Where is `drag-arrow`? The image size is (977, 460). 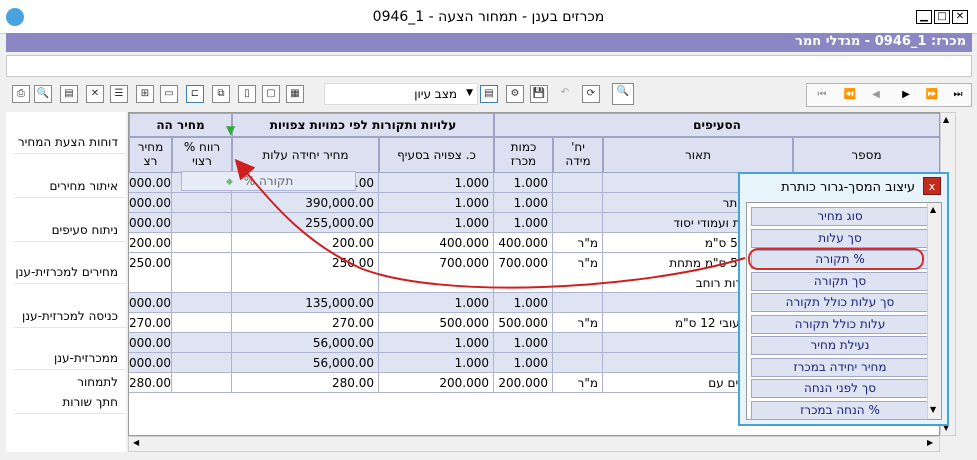 drag-arrow is located at coordinates (490, 223).